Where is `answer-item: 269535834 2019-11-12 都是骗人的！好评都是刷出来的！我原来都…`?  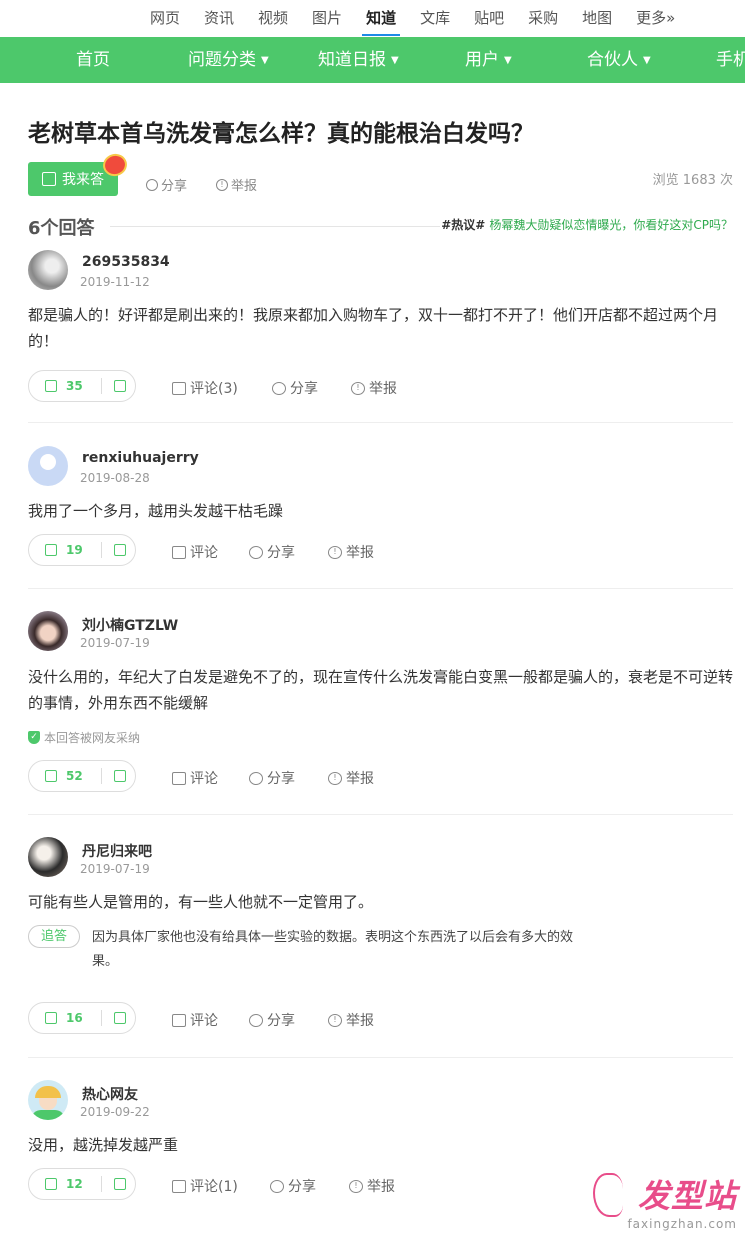 answer-item: 269535834 2019-11-12 都是骗人的！好评都是刷出来的！我原来都… is located at coordinates (380, 330).